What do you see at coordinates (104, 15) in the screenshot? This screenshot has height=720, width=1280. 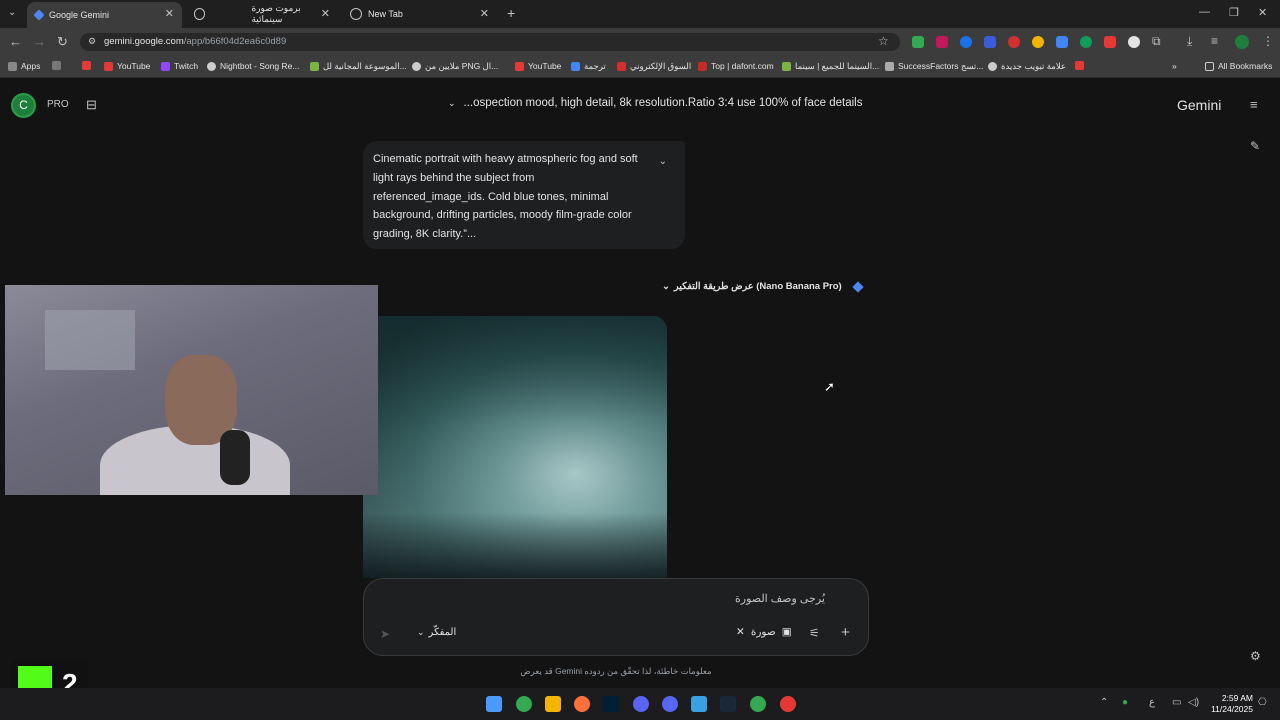 I see `tab-google-gemini: Google Gemini ✕` at bounding box center [104, 15].